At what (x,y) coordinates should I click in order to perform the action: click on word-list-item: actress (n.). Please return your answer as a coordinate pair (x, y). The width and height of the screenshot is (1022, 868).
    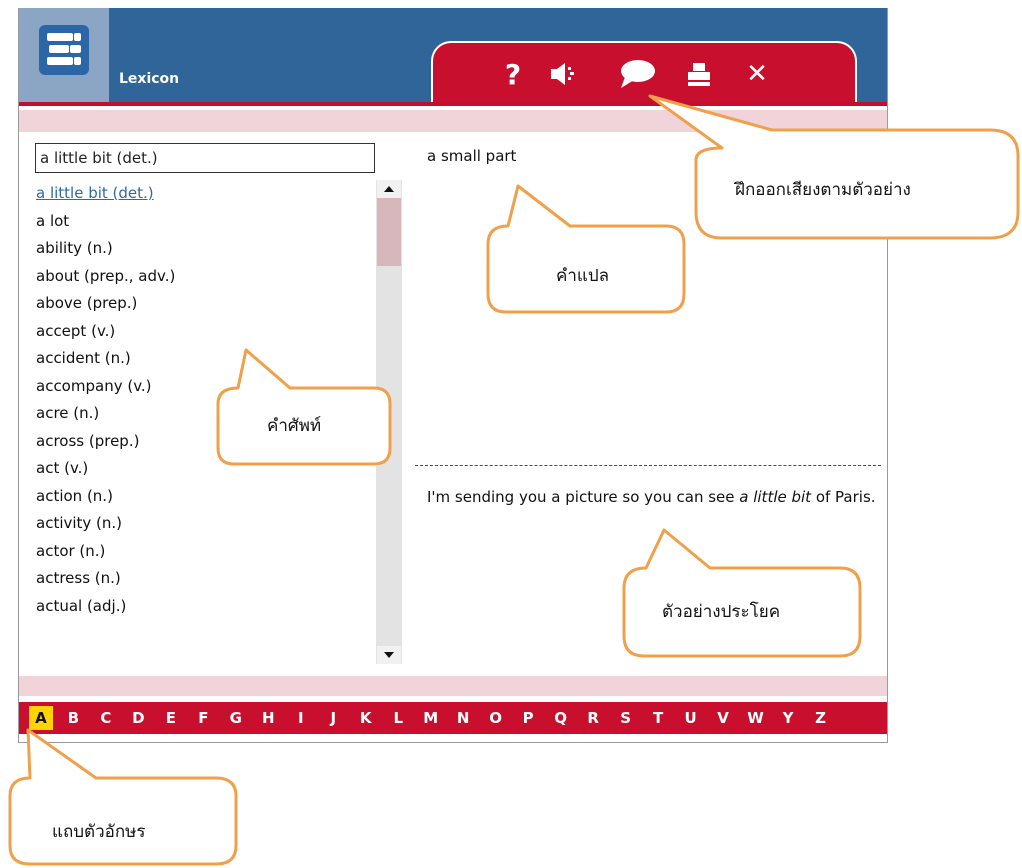
    Looking at the image, I should click on (206, 579).